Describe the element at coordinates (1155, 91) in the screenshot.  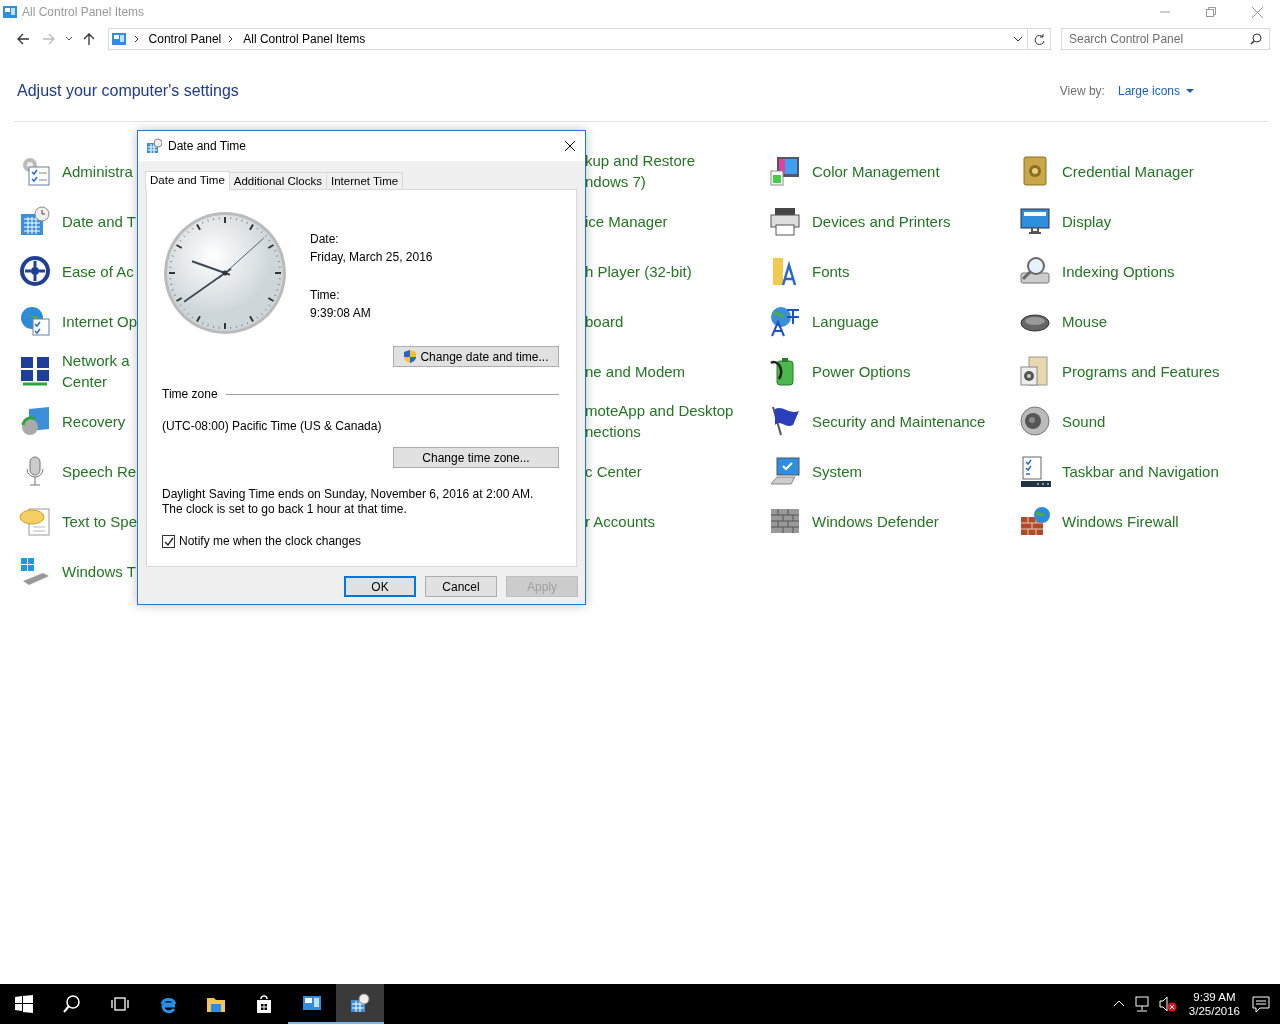
I see `view-mode-dropdown: Large icons` at that location.